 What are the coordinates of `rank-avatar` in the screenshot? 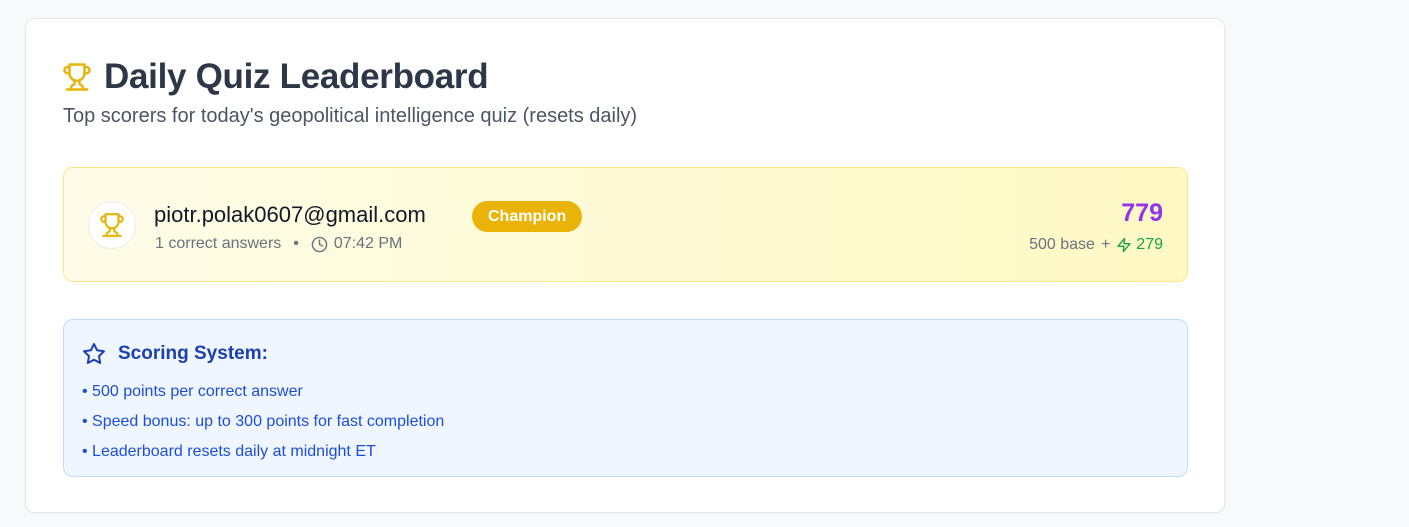 It's located at (112, 225).